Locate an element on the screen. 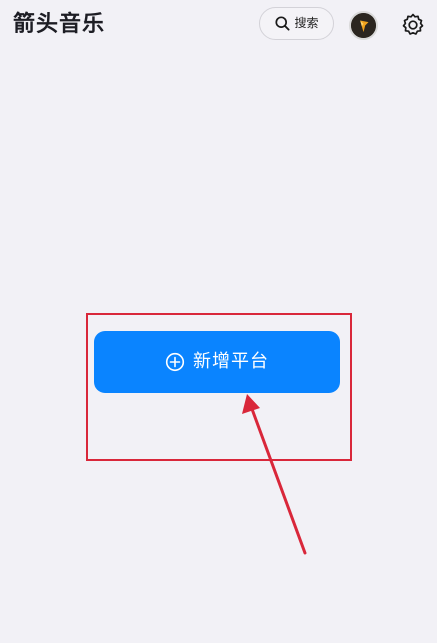 The image size is (437, 643). search-icon is located at coordinates (283, 23).